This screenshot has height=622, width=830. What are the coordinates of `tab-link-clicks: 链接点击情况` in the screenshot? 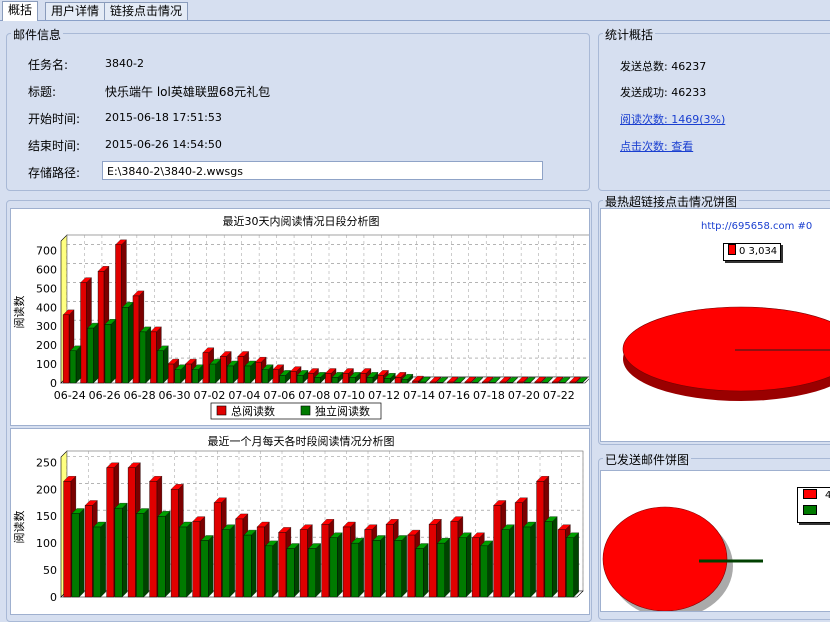 It's located at (146, 11).